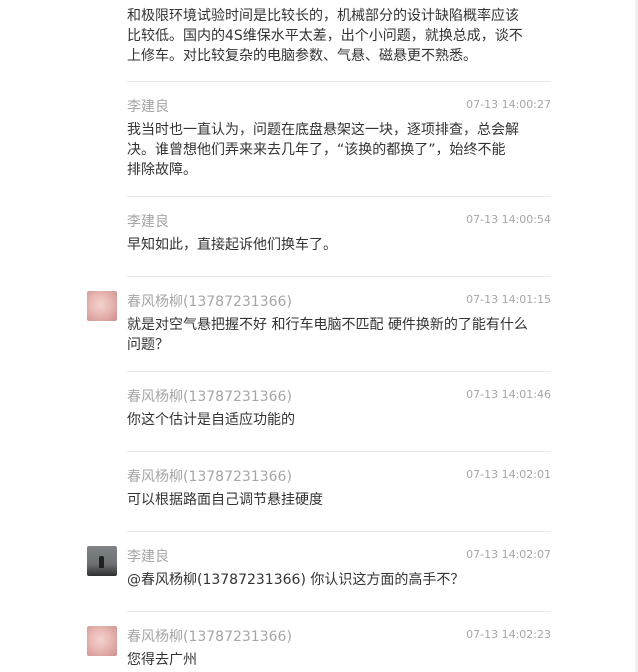 The image size is (638, 672). I want to click on message-content: 早知如此，直接起诉他们换车了。, so click(334, 245).